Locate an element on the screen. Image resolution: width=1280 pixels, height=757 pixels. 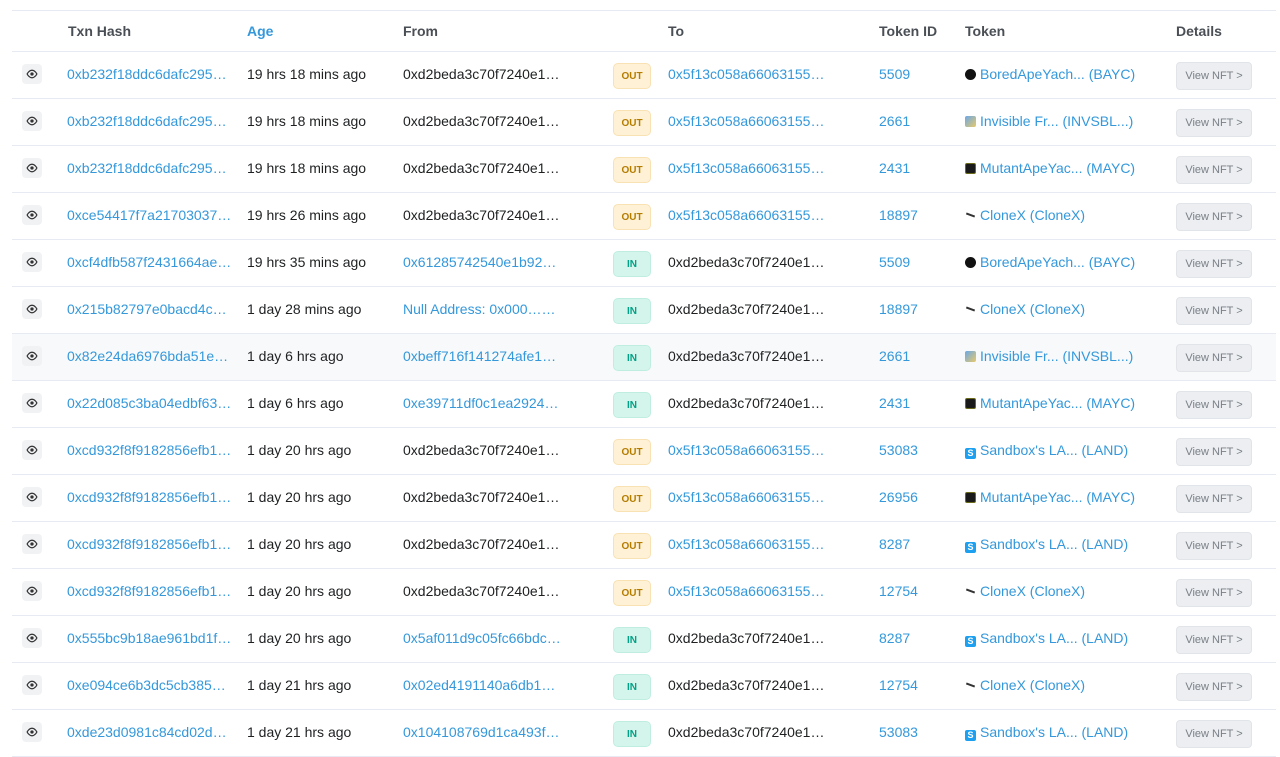
token-id-link: 26956 is located at coordinates (914, 497).